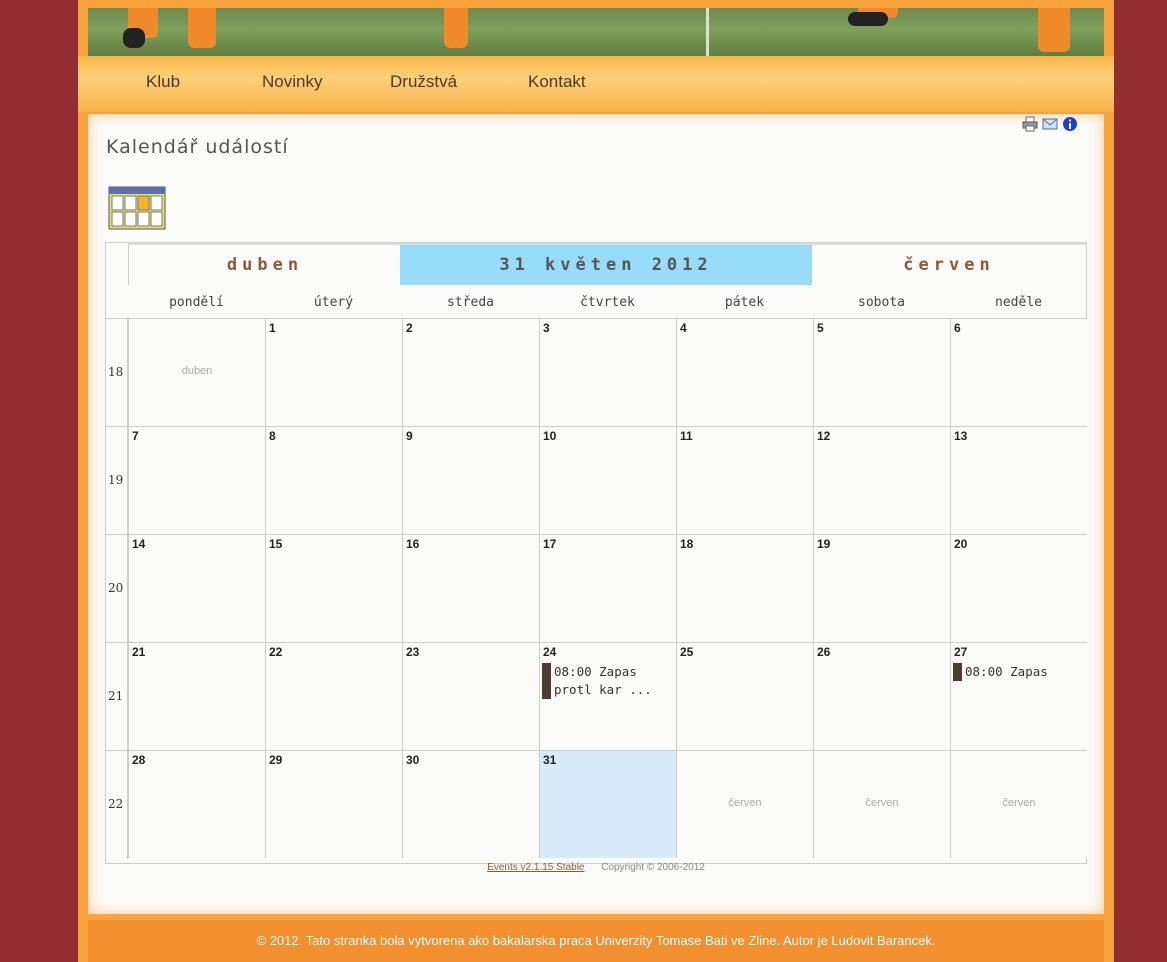  What do you see at coordinates (275, 544) in the screenshot?
I see `day-number: 15` at bounding box center [275, 544].